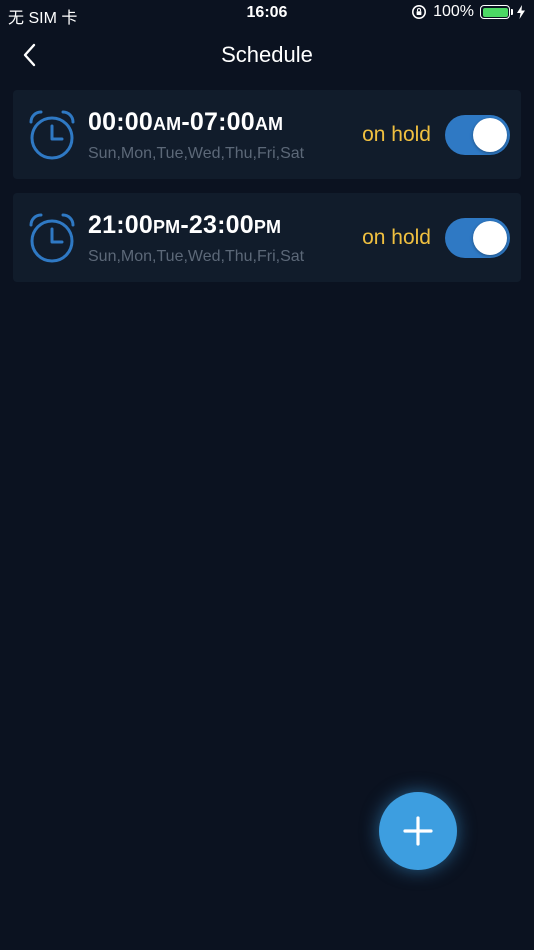 This screenshot has width=534, height=950. What do you see at coordinates (120, 122) in the screenshot?
I see `start-time: 00:00` at bounding box center [120, 122].